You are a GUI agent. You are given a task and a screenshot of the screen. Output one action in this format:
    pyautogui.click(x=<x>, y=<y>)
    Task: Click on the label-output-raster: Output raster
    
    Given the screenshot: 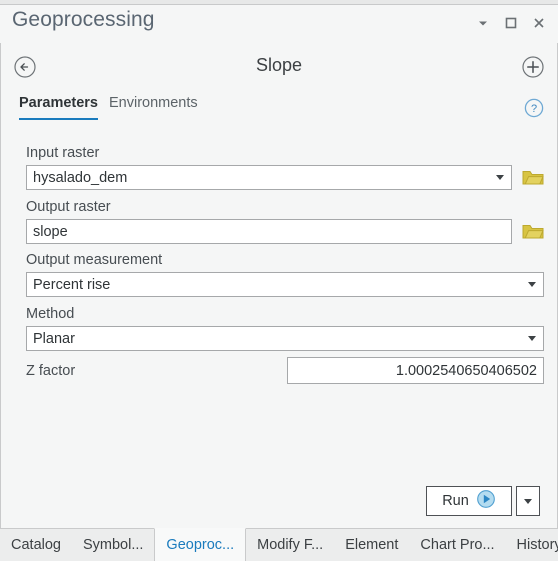 What is the action you would take?
    pyautogui.click(x=68, y=207)
    